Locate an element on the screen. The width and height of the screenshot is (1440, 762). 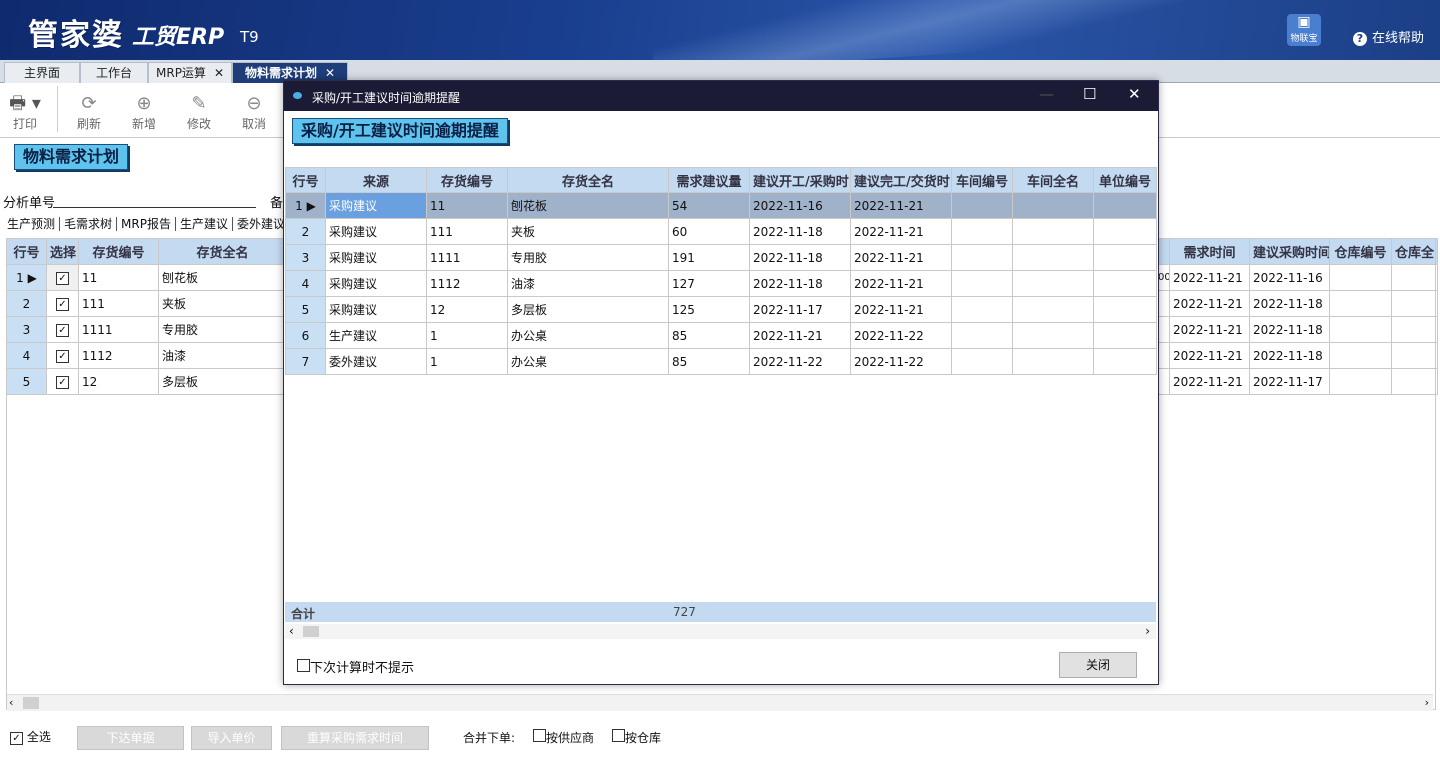
issue-documents-button: 下达单据 is located at coordinates (130, 738).